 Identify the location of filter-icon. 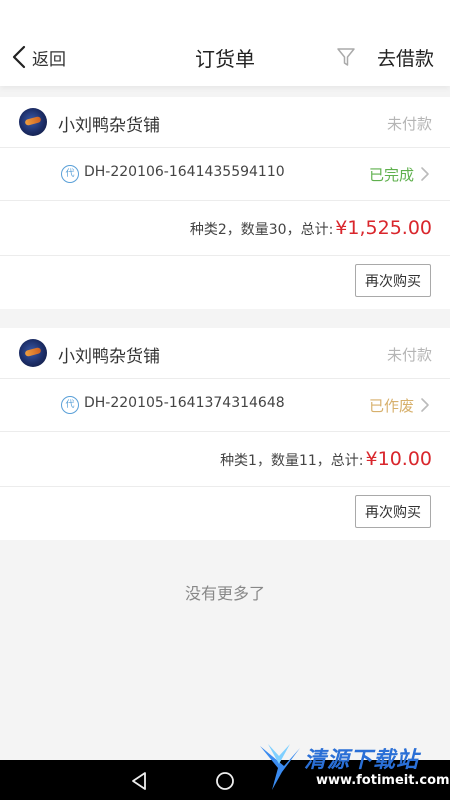
(346, 57).